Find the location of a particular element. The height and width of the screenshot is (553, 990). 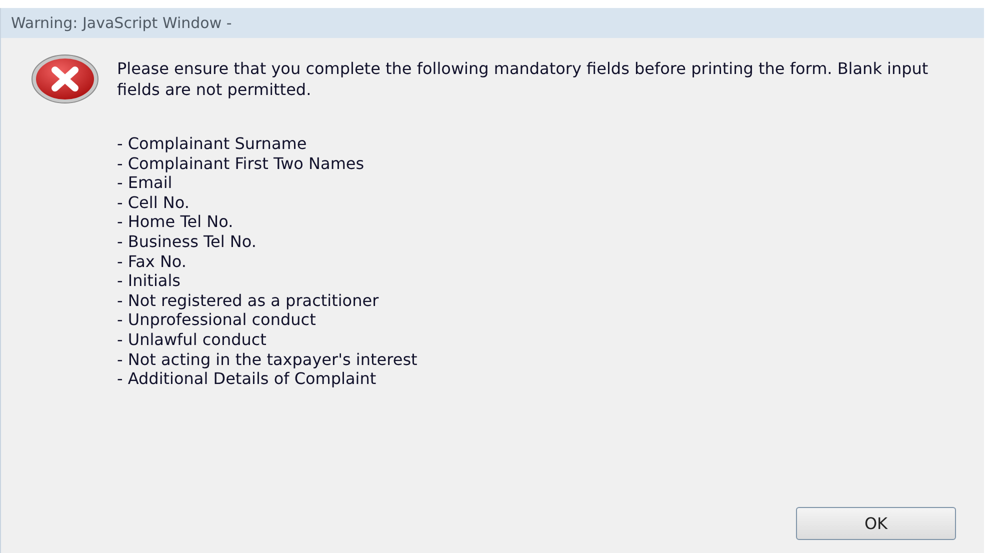

missing-field-item: - Not acting in the taxpayer's interest is located at coordinates (267, 360).